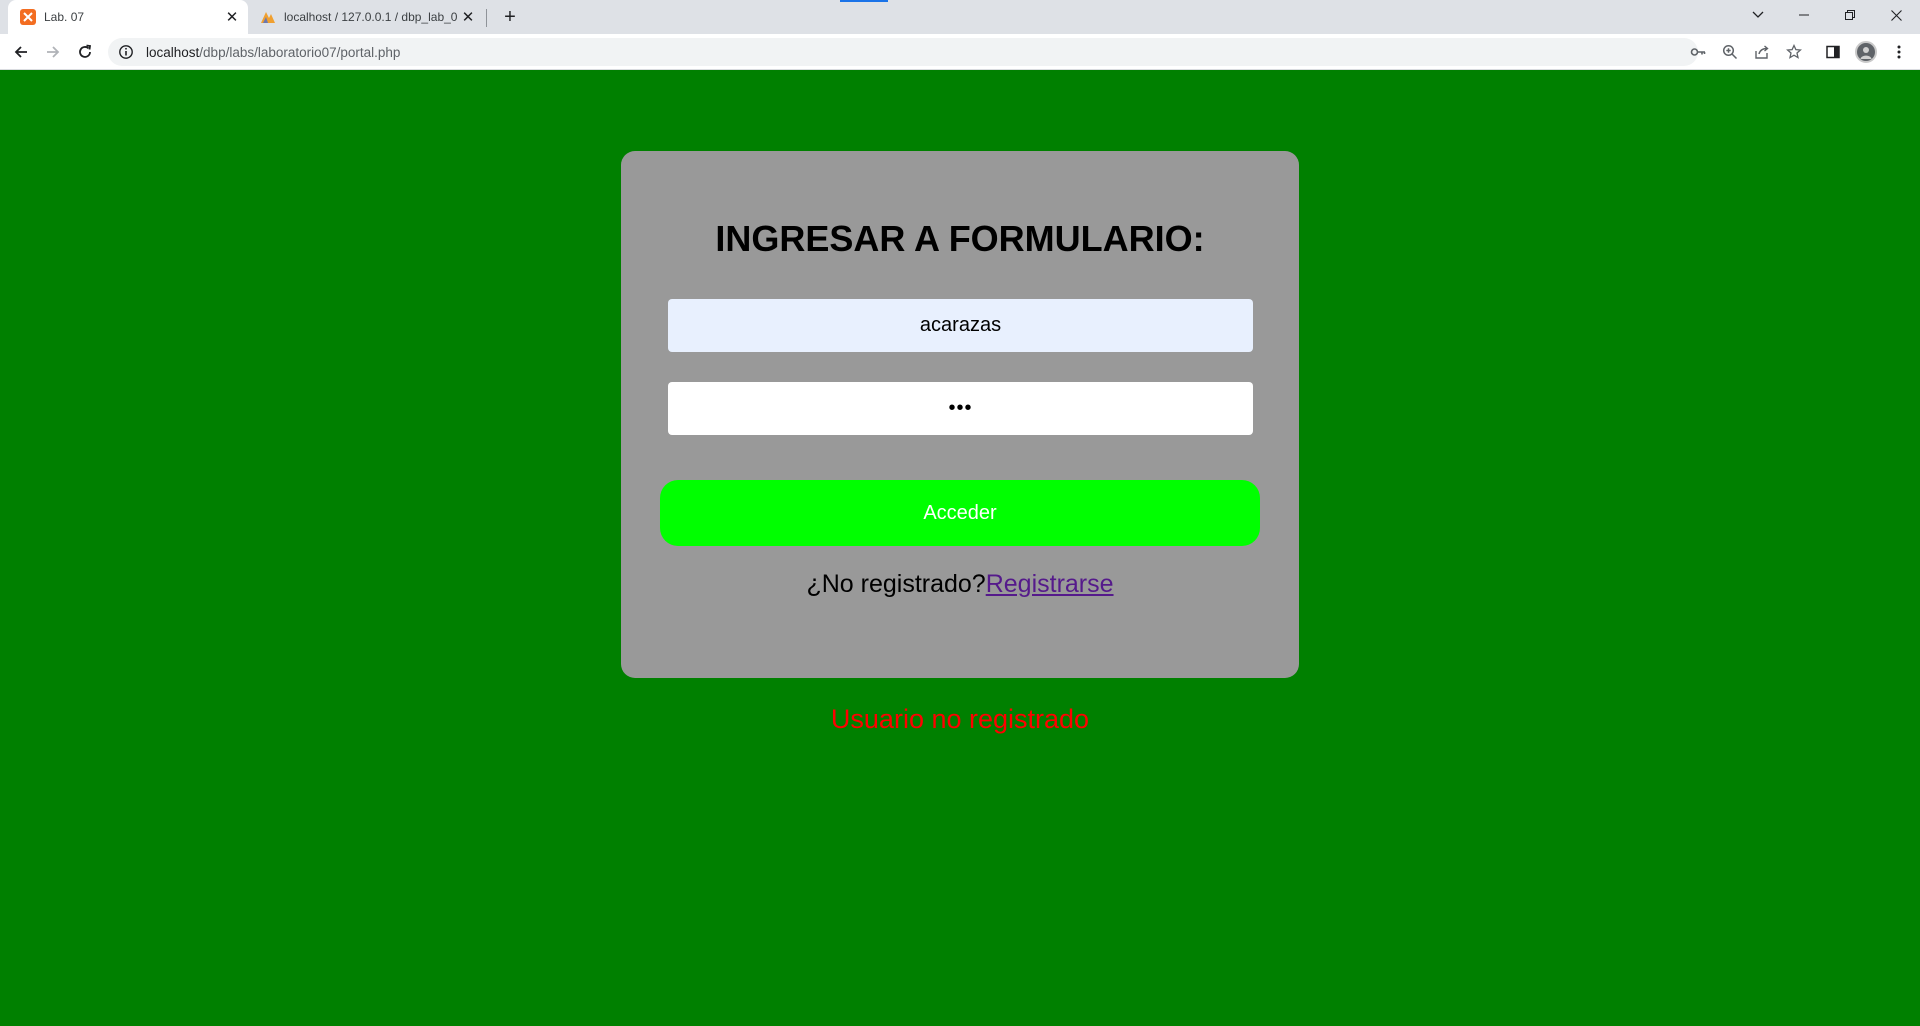  I want to click on tab-phpmyadmin: localhost / 127.0.0.1 / dbp_lab_0( ✕, so click(368, 17).